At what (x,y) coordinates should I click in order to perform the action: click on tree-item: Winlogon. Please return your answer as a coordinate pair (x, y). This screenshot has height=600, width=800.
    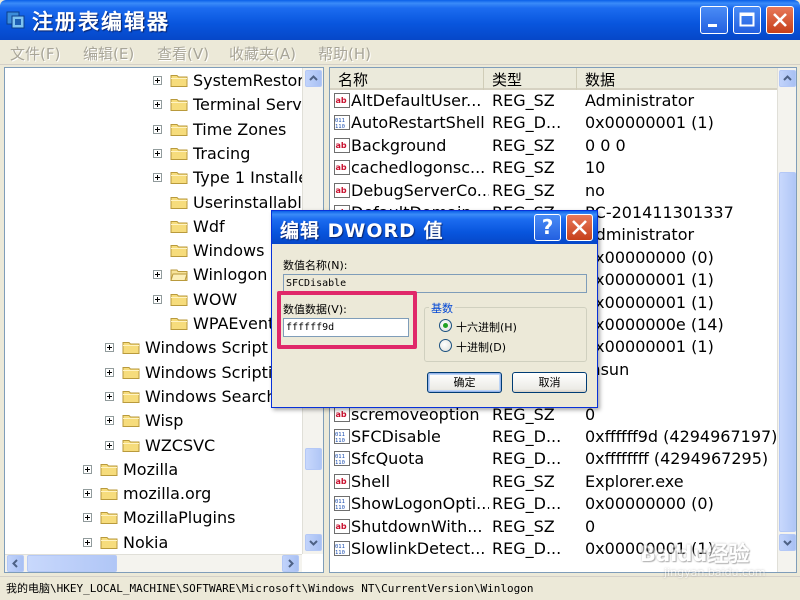
    Looking at the image, I should click on (155, 276).